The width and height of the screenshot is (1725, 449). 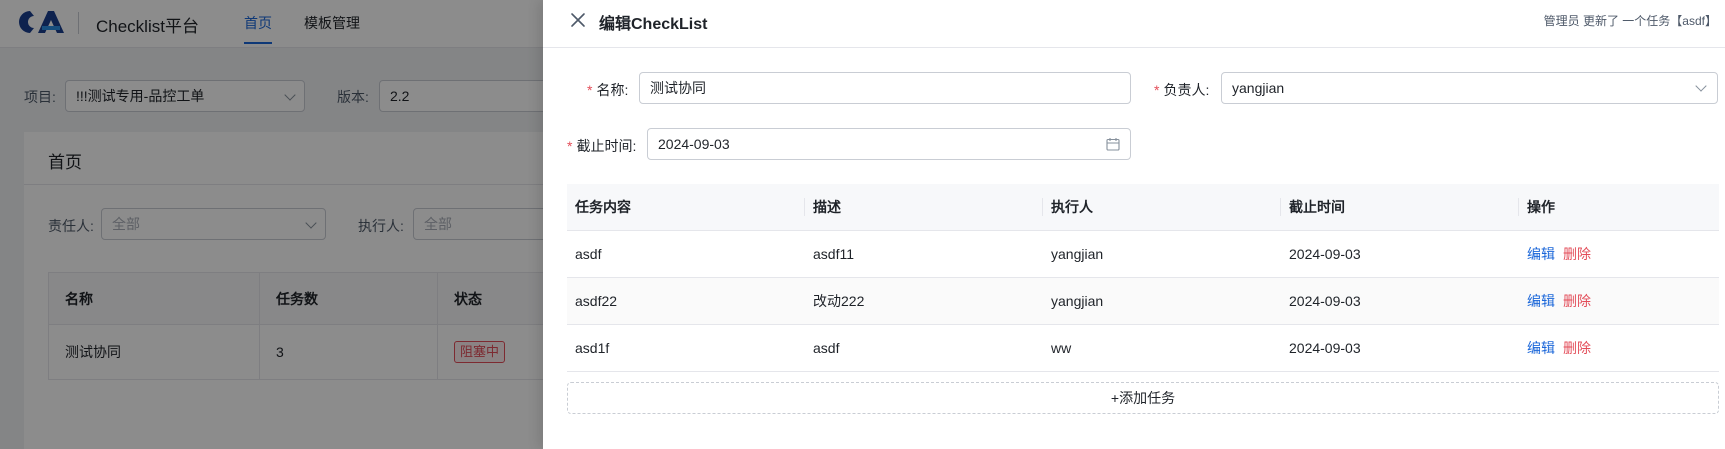 What do you see at coordinates (686, 207) in the screenshot?
I see `column-header-content: 任务内容` at bounding box center [686, 207].